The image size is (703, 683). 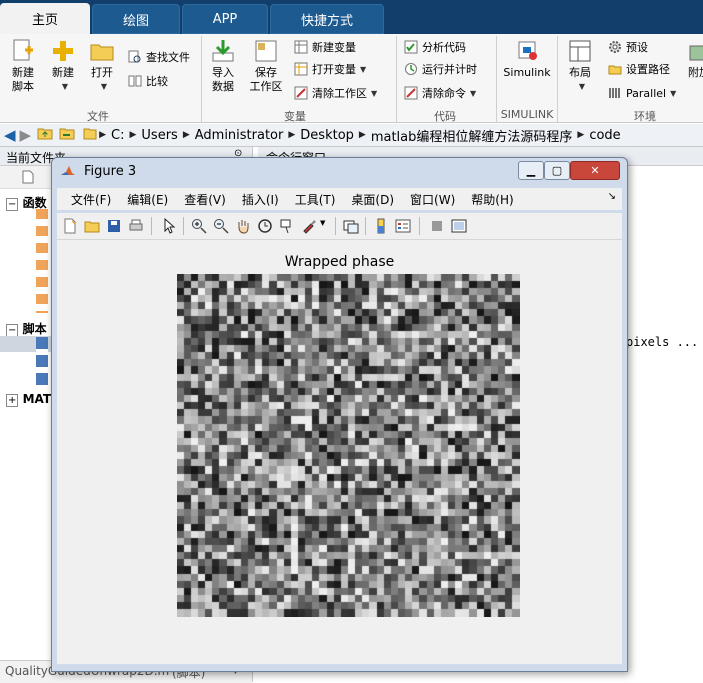 I want to click on breadcrumb-project-folder: matlab编程相位解缠方法源码程序, so click(x=472, y=135).